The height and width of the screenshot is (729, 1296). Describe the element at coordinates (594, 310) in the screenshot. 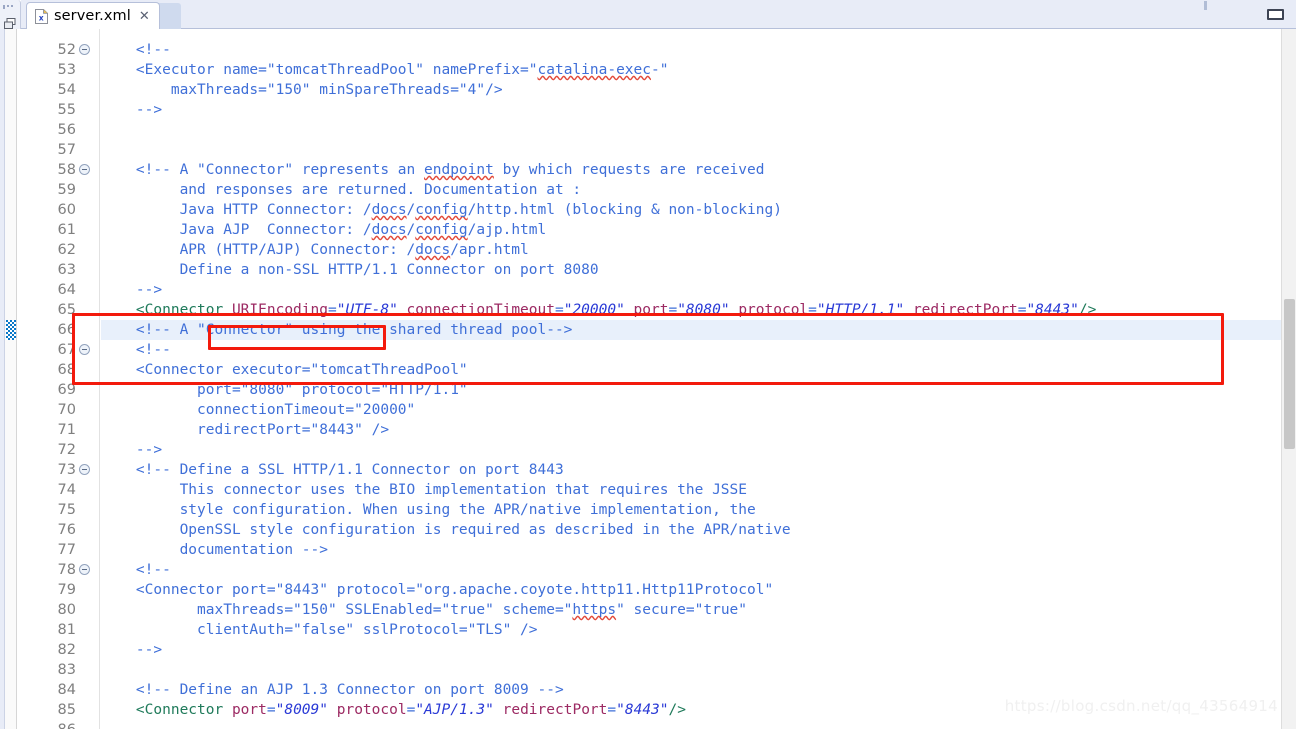

I see `code-token: "20000"` at that location.